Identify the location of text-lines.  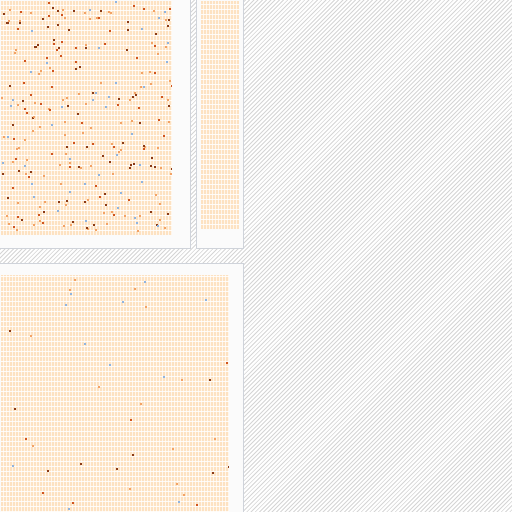
(220, 115).